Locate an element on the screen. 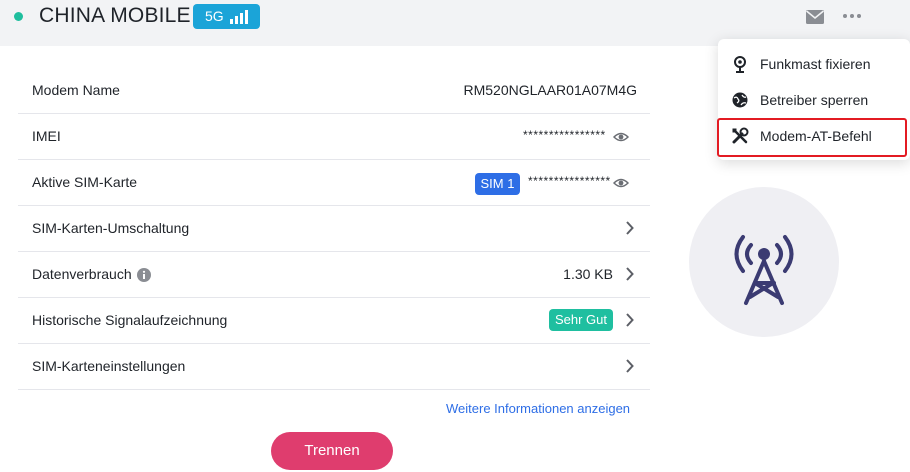 The image size is (910, 472). menu-item-label: Funkmast fixieren is located at coordinates (815, 64).